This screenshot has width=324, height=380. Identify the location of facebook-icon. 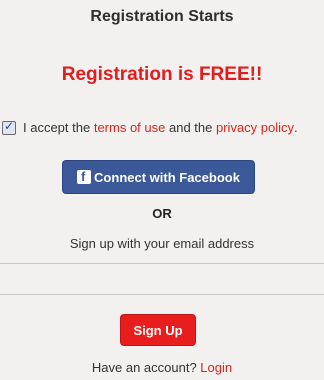
(84, 176).